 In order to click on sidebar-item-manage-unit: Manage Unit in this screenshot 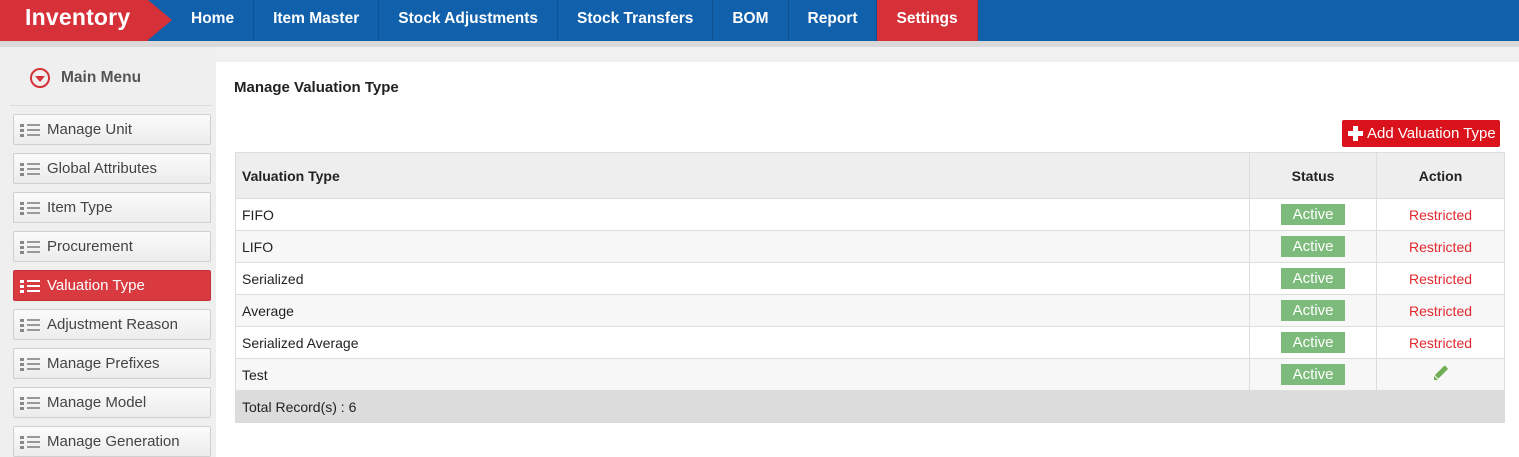, I will do `click(112, 129)`.